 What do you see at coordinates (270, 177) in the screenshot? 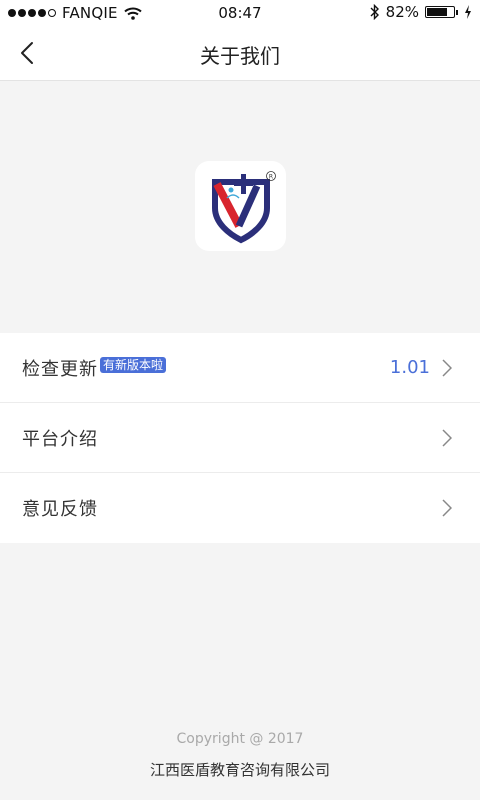
I see `svg-text: R` at bounding box center [270, 177].